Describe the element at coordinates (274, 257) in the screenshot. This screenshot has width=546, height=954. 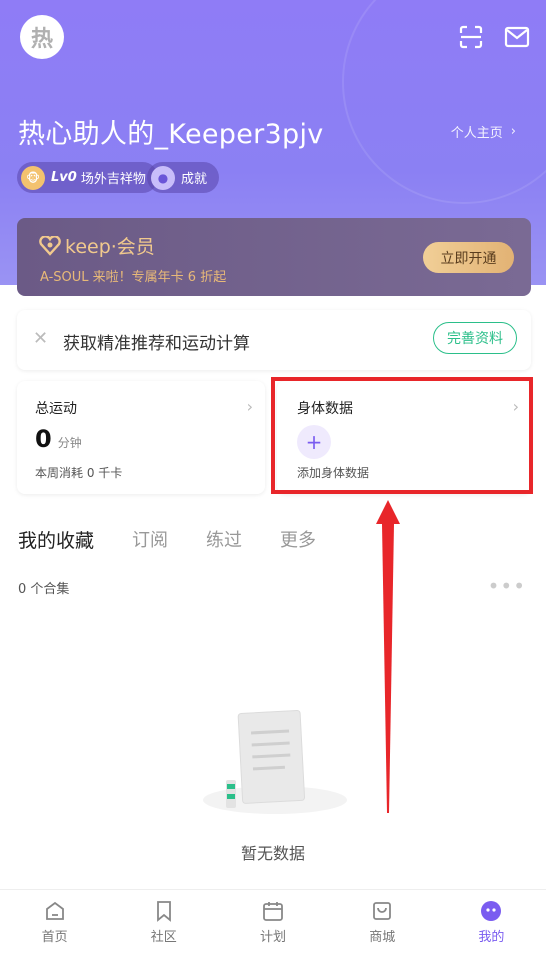
I see `membership-banner: keep·会员 A-SOUL 来啦！专属年卡 6 折起 立即开通` at that location.